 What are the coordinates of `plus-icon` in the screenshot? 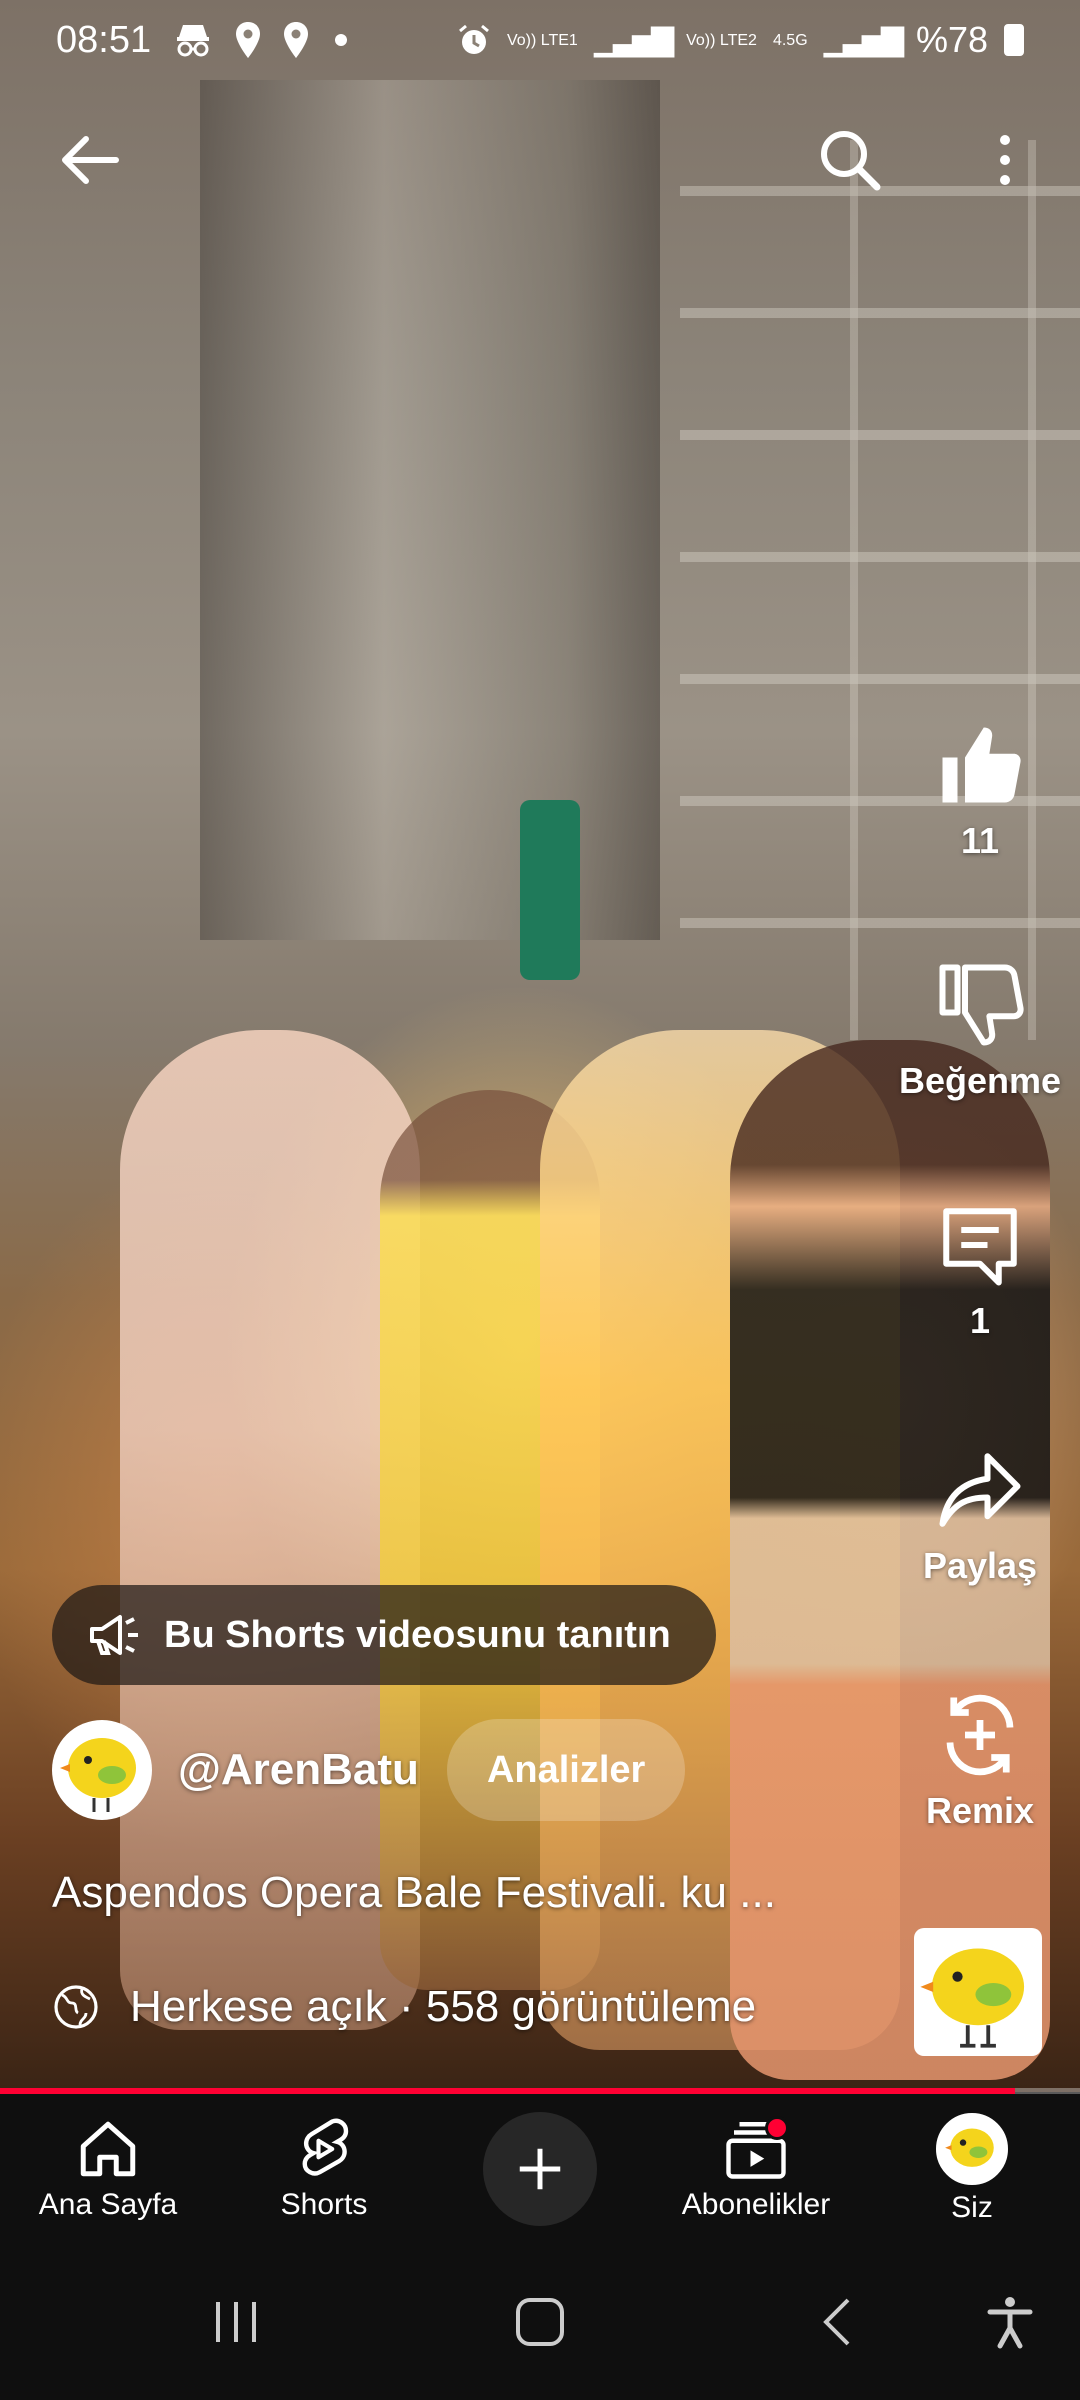 It's located at (540, 2169).